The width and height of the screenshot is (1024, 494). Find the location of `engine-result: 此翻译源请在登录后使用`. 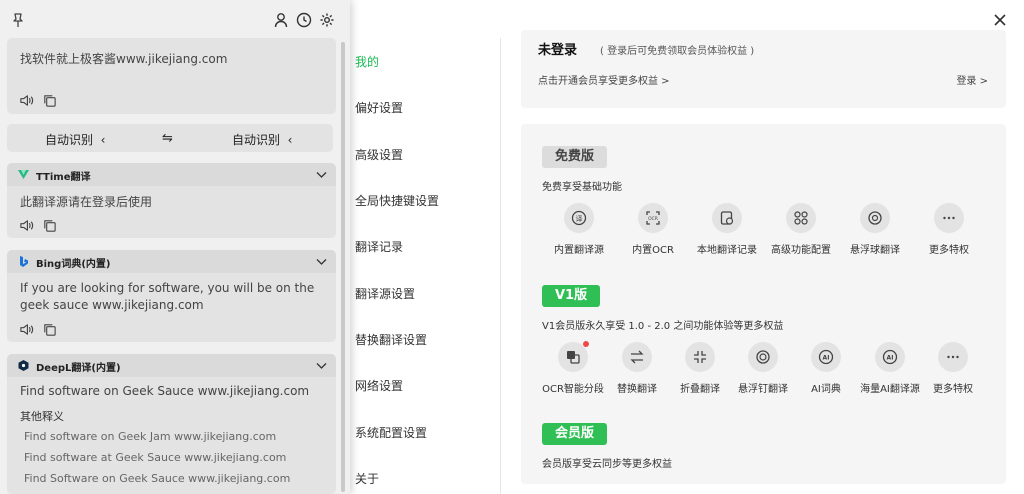

engine-result: 此翻译源请在登录后使用 is located at coordinates (86, 202).